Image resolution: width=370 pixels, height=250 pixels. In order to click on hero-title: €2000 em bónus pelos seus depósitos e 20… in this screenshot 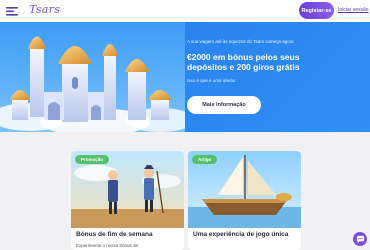, I will do `click(243, 62)`.